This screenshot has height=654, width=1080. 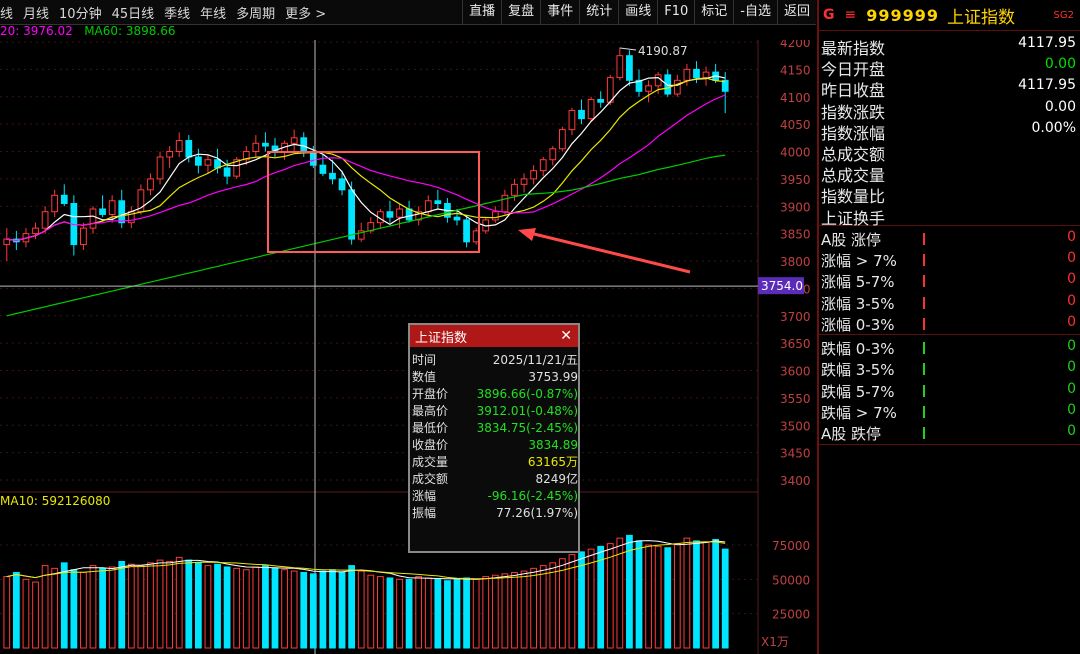 I want to click on diamond-icon: ◇, so click(x=726, y=40).